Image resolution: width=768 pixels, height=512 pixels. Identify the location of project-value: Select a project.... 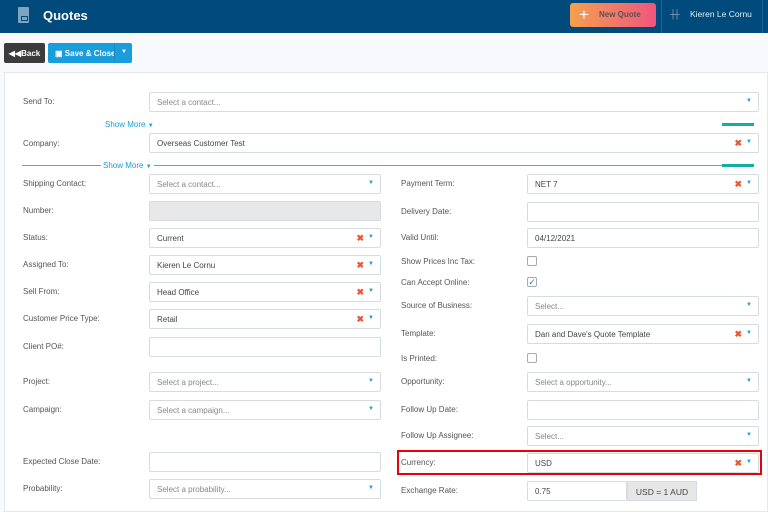
(188, 382).